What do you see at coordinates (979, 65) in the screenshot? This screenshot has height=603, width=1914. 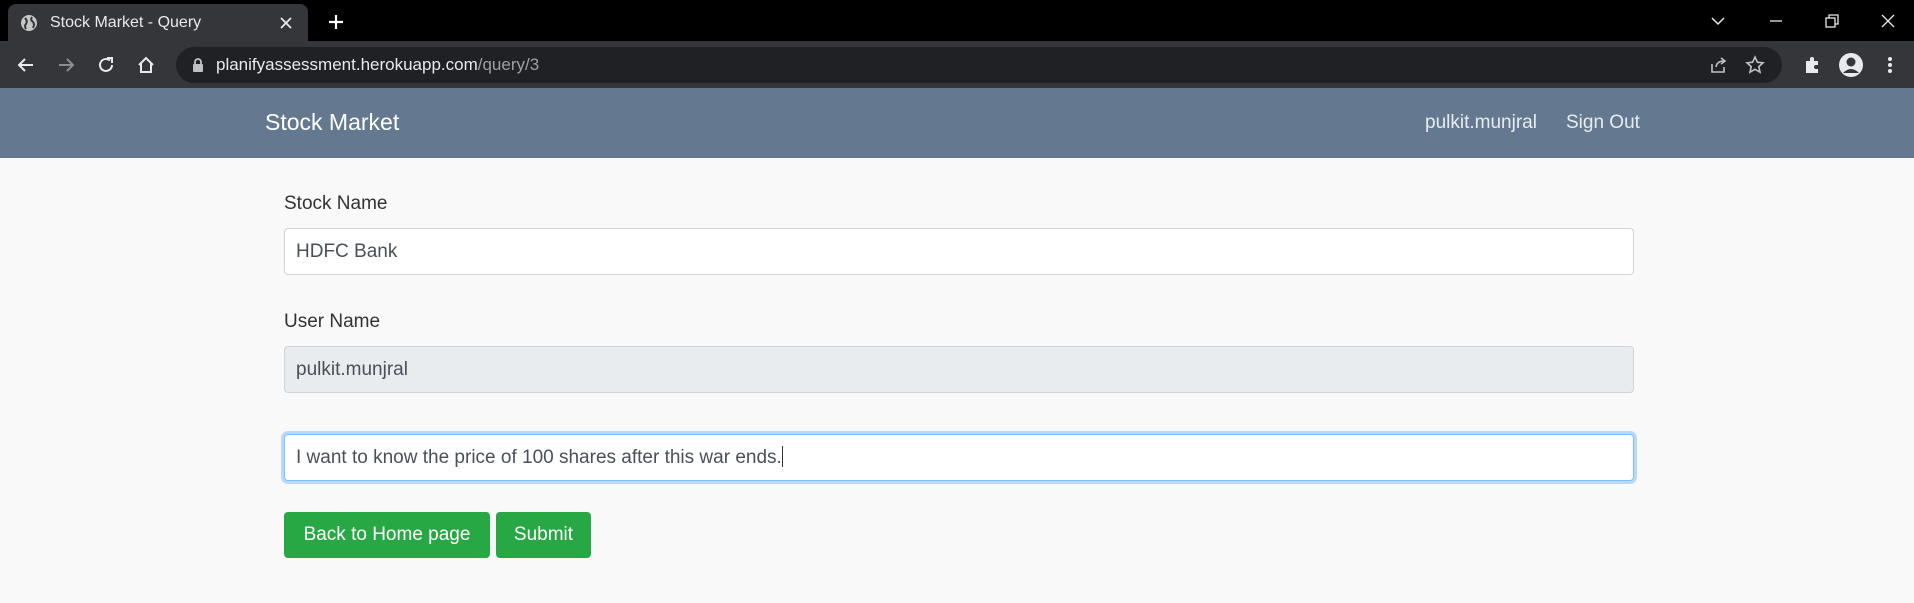 I see `address-bar: planifyassessment.herokuapp.com/query/3` at bounding box center [979, 65].